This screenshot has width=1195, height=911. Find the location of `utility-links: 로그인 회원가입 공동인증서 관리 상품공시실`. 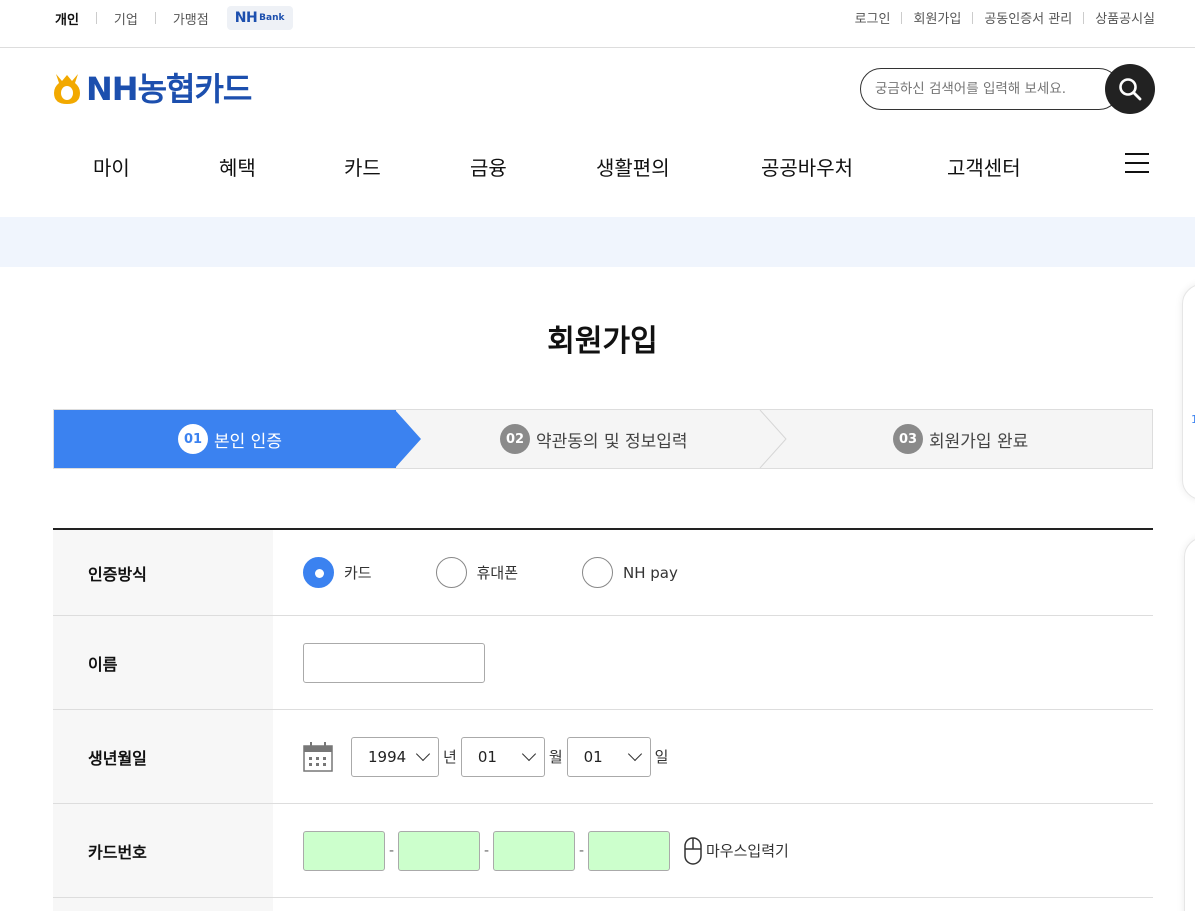

utility-links: 로그인 회원가입 공동인증서 관리 상품공시실 is located at coordinates (1005, 17).